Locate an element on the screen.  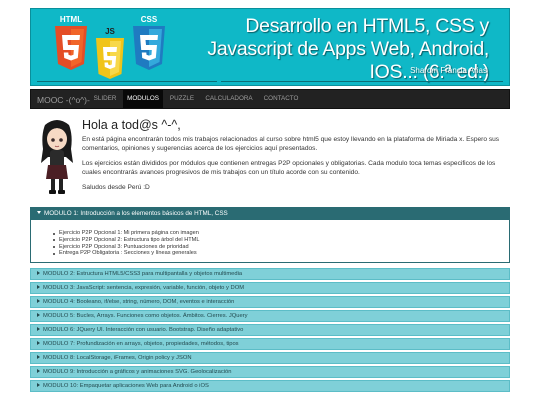
html5-logo-icon: HTML is located at coordinates (71, 43).